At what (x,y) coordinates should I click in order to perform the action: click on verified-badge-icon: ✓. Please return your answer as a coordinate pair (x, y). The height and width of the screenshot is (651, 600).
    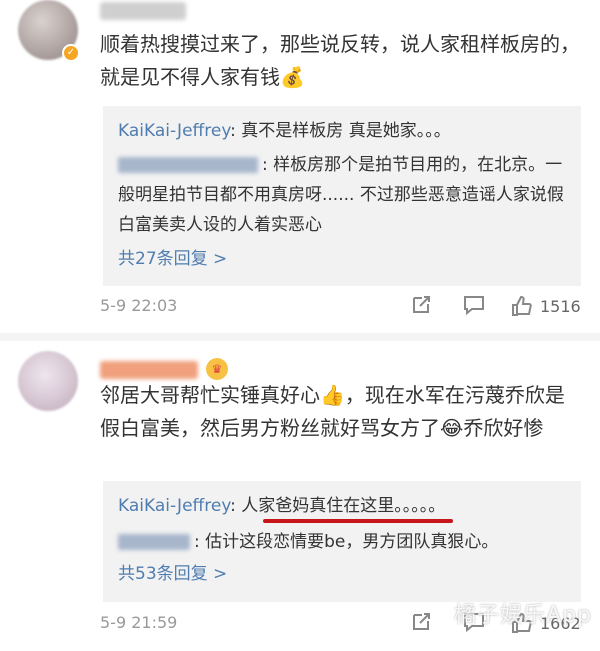
    Looking at the image, I should click on (71, 53).